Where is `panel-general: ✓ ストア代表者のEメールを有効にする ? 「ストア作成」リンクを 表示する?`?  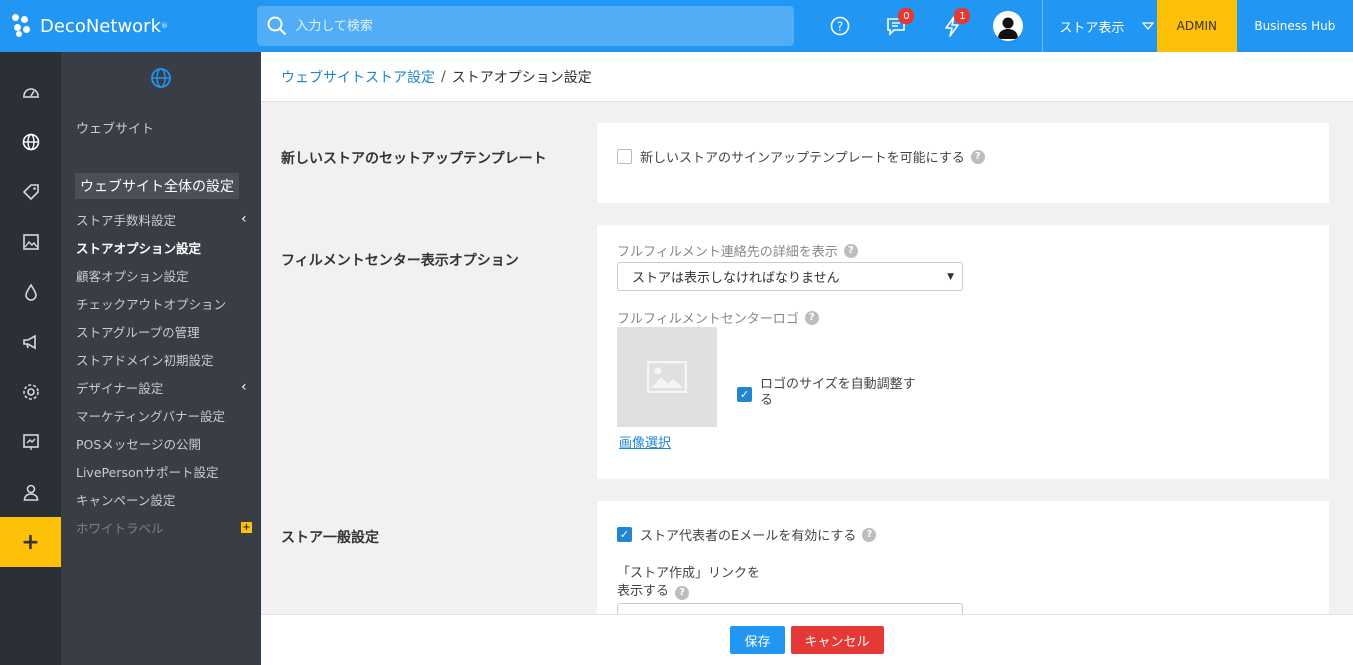 panel-general: ✓ ストア代表者のEメールを有効にする ? 「ストア作成」リンクを 表示する? is located at coordinates (963, 561).